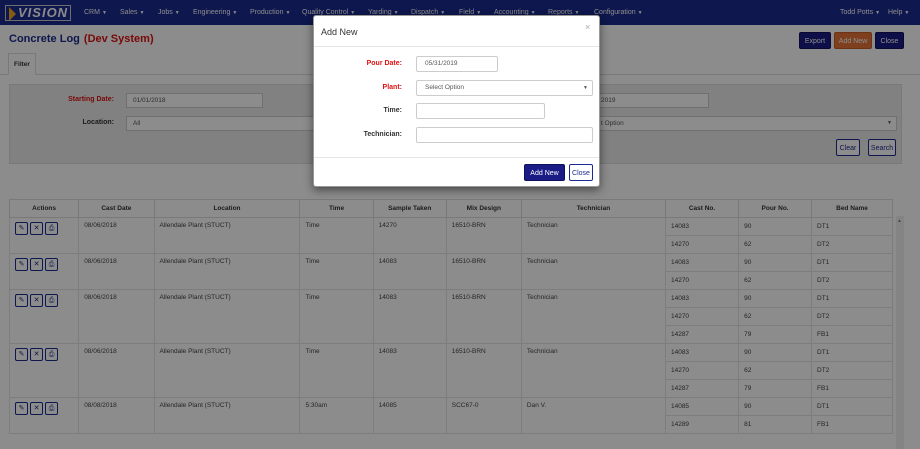  What do you see at coordinates (456, 157) in the screenshot?
I see `modal-footer` at bounding box center [456, 157].